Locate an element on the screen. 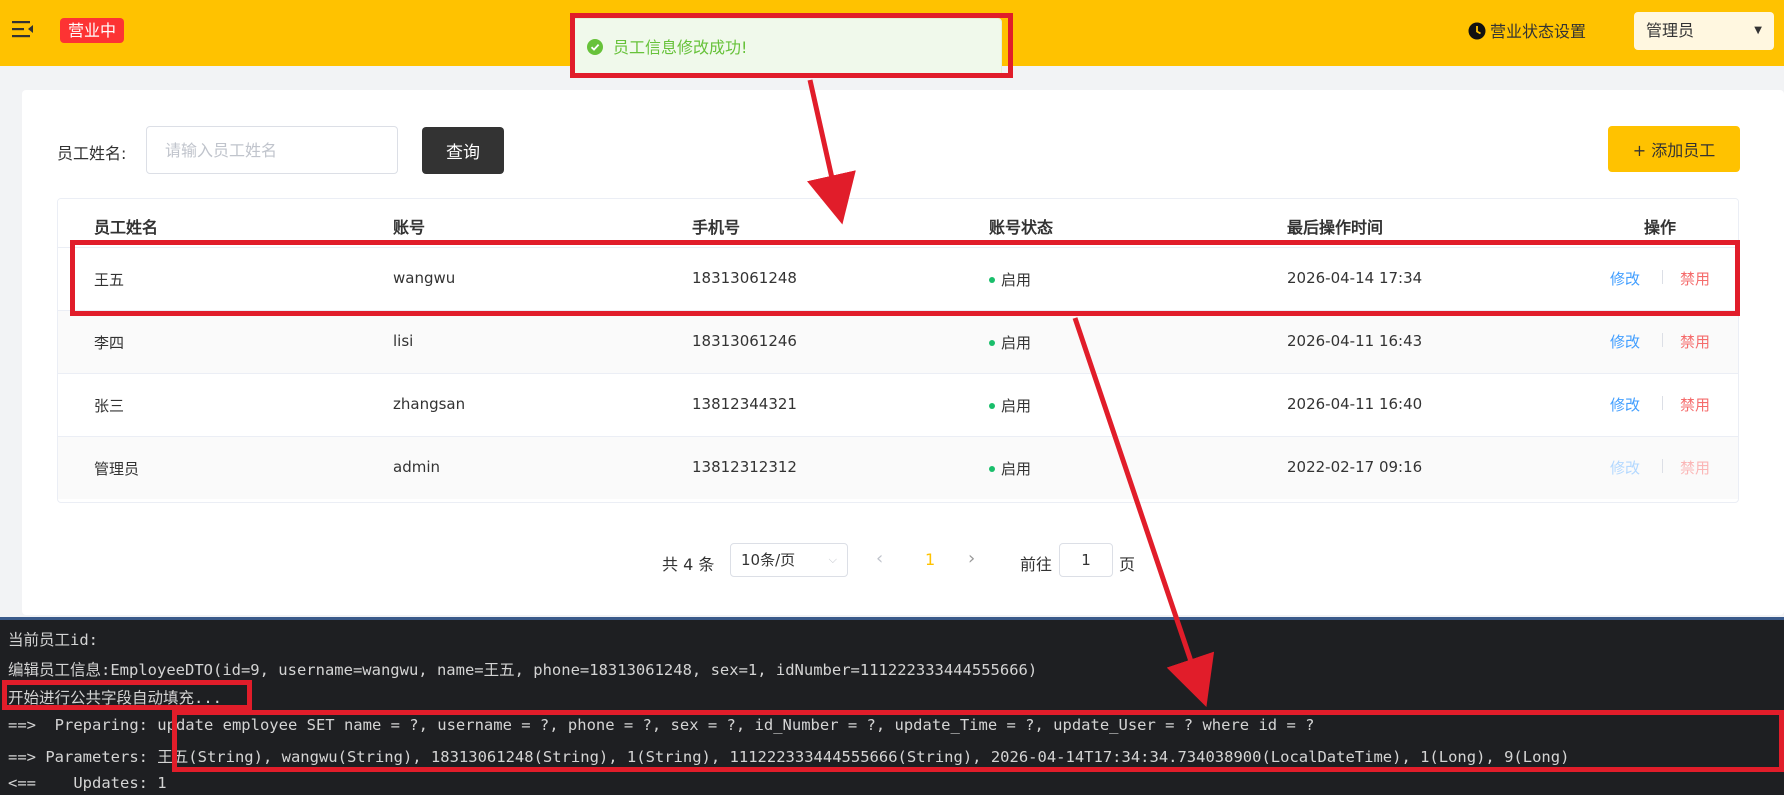  goto-page-input is located at coordinates (1086, 560).